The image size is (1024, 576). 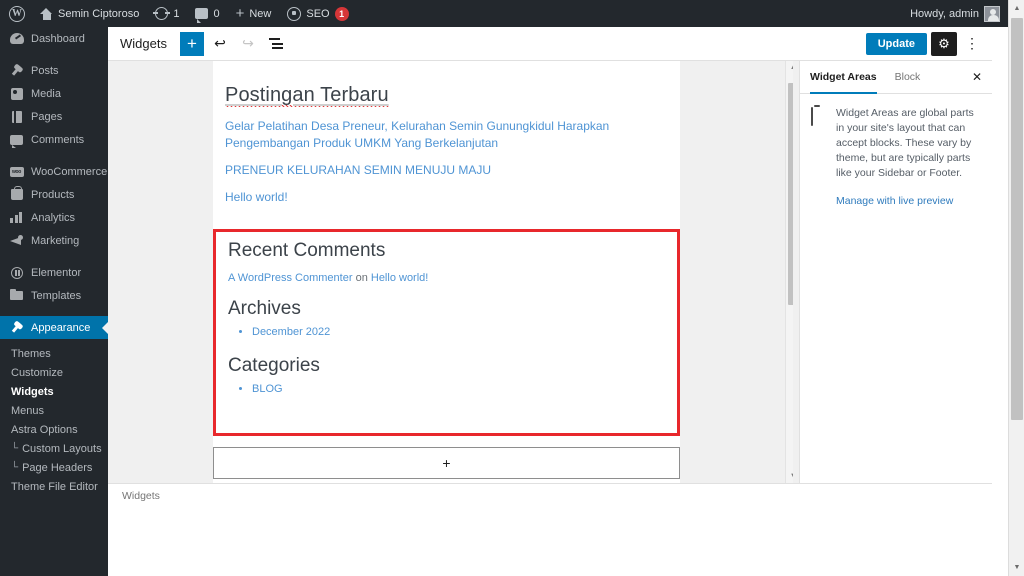 I want to click on add-block-button: +, so click(x=191, y=43).